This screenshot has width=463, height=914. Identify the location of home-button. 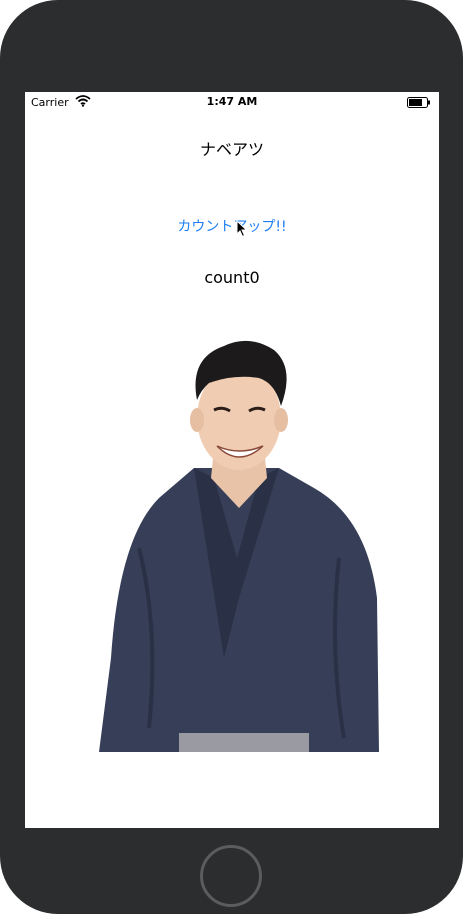
(231, 876).